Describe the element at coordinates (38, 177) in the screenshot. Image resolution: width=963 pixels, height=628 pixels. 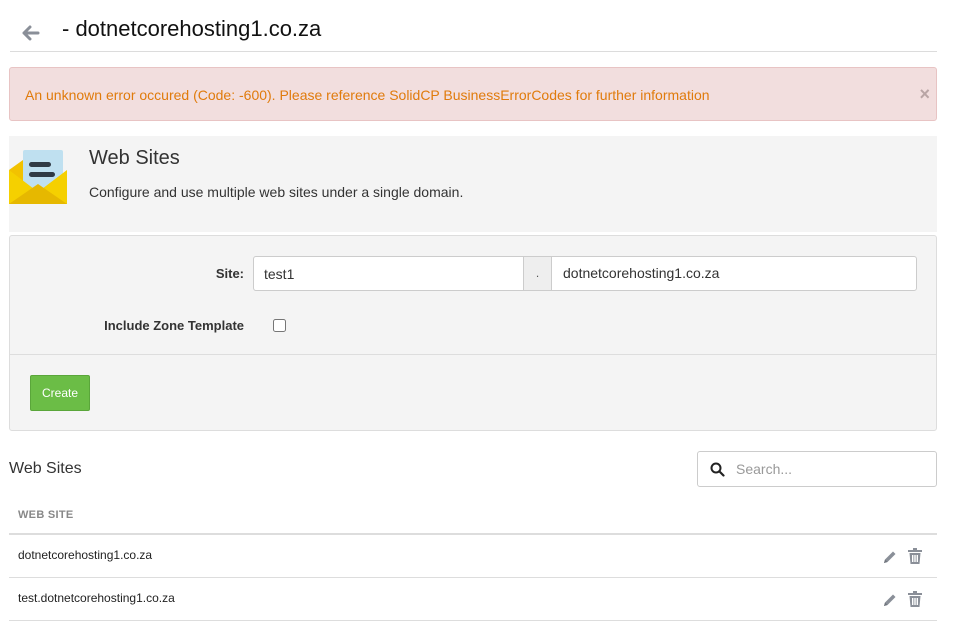
I see `web-sites-envelope-icon` at that location.